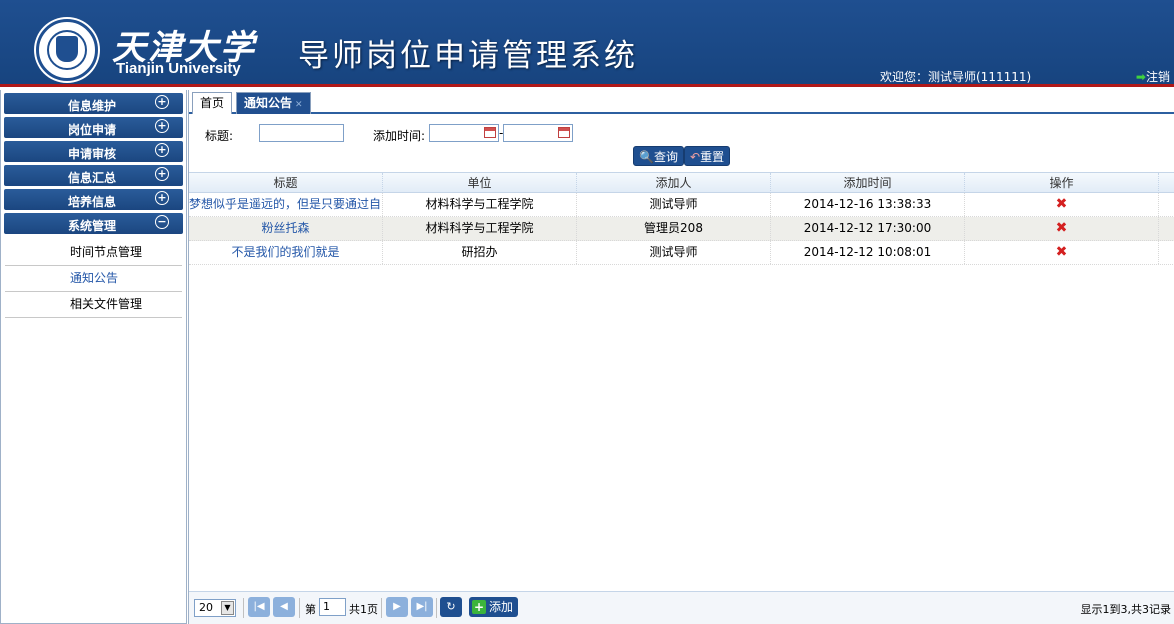  What do you see at coordinates (93, 305) in the screenshot?
I see `sidebar-item-files: 相关文件管理` at bounding box center [93, 305].